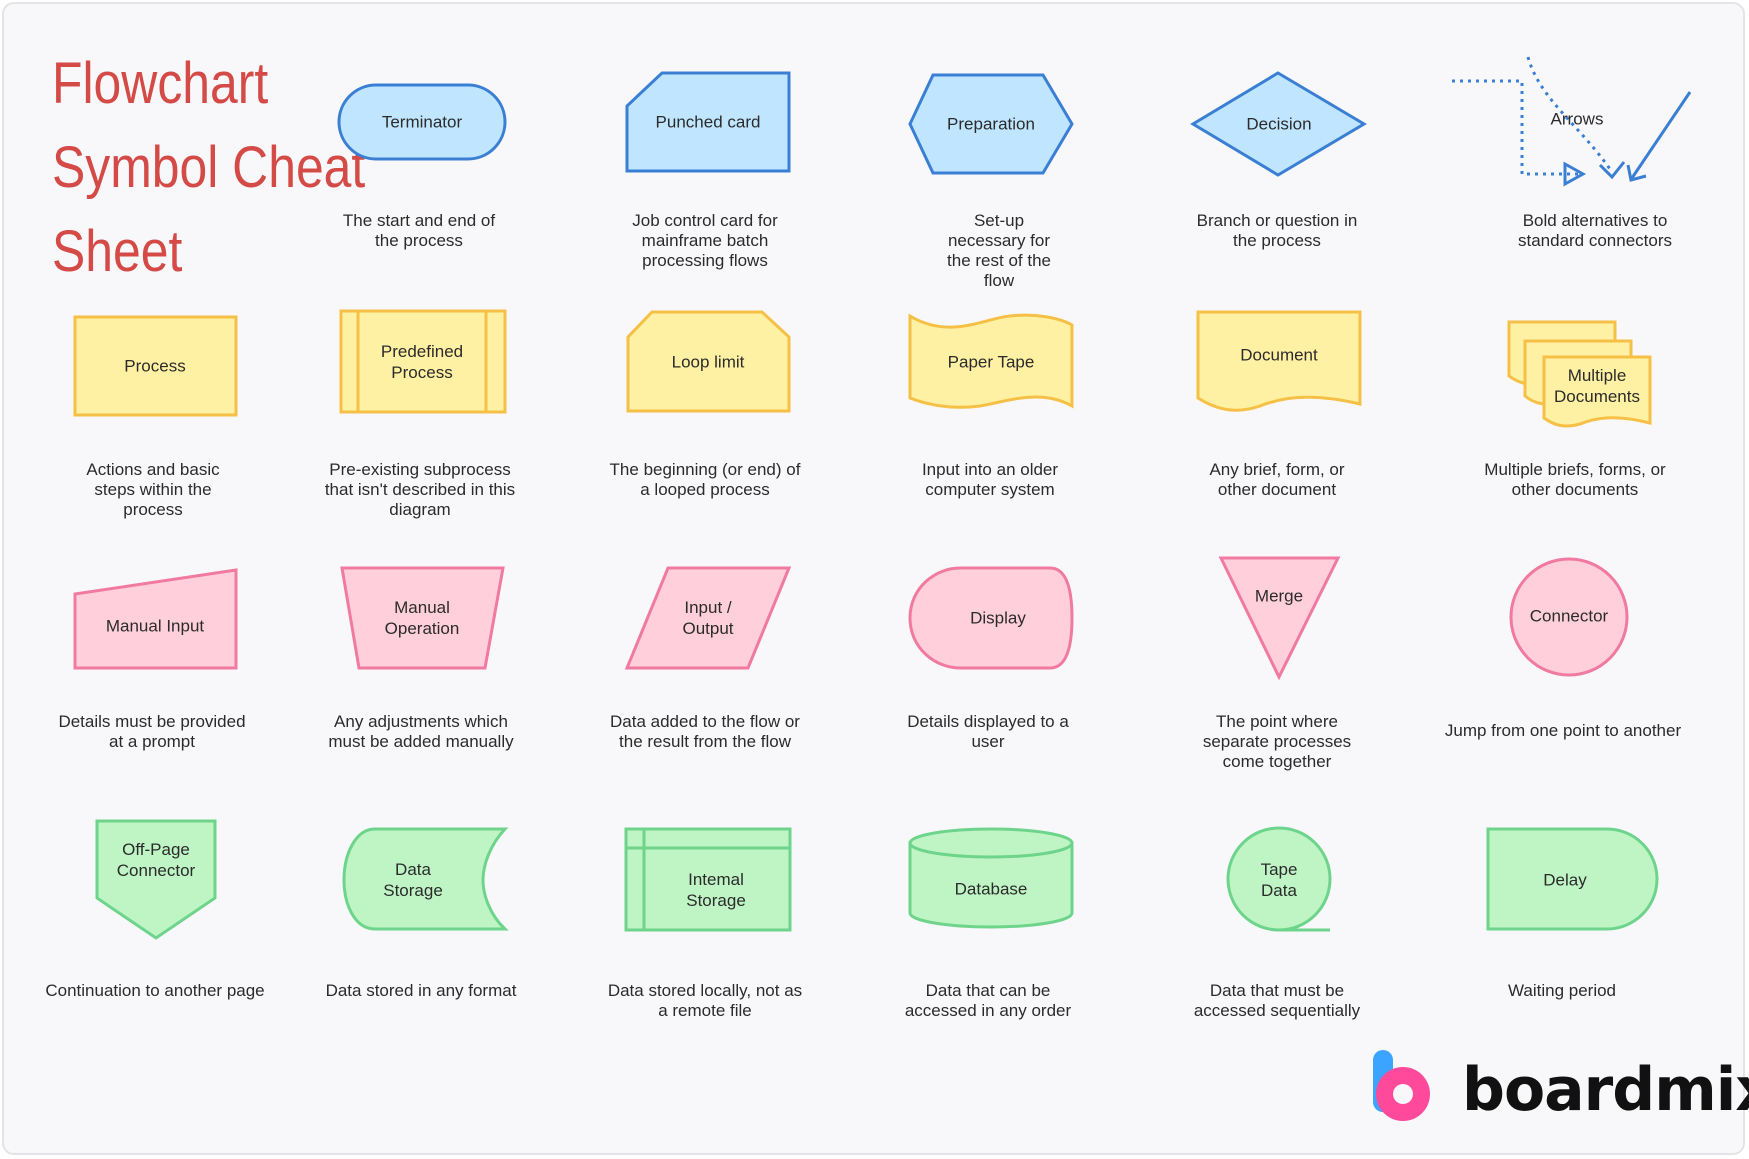  Describe the element at coordinates (991, 889) in the screenshot. I see `database-label: Database` at that location.